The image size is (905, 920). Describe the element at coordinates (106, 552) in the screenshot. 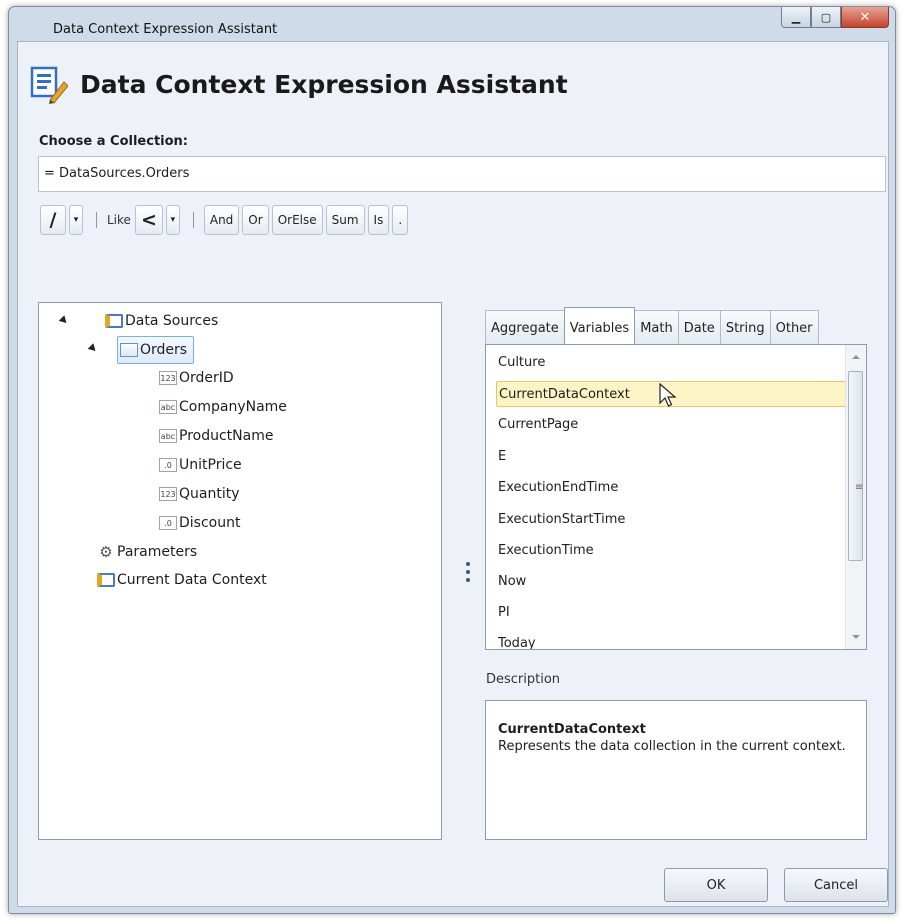

I see `parameters-icon: ⚙` at that location.